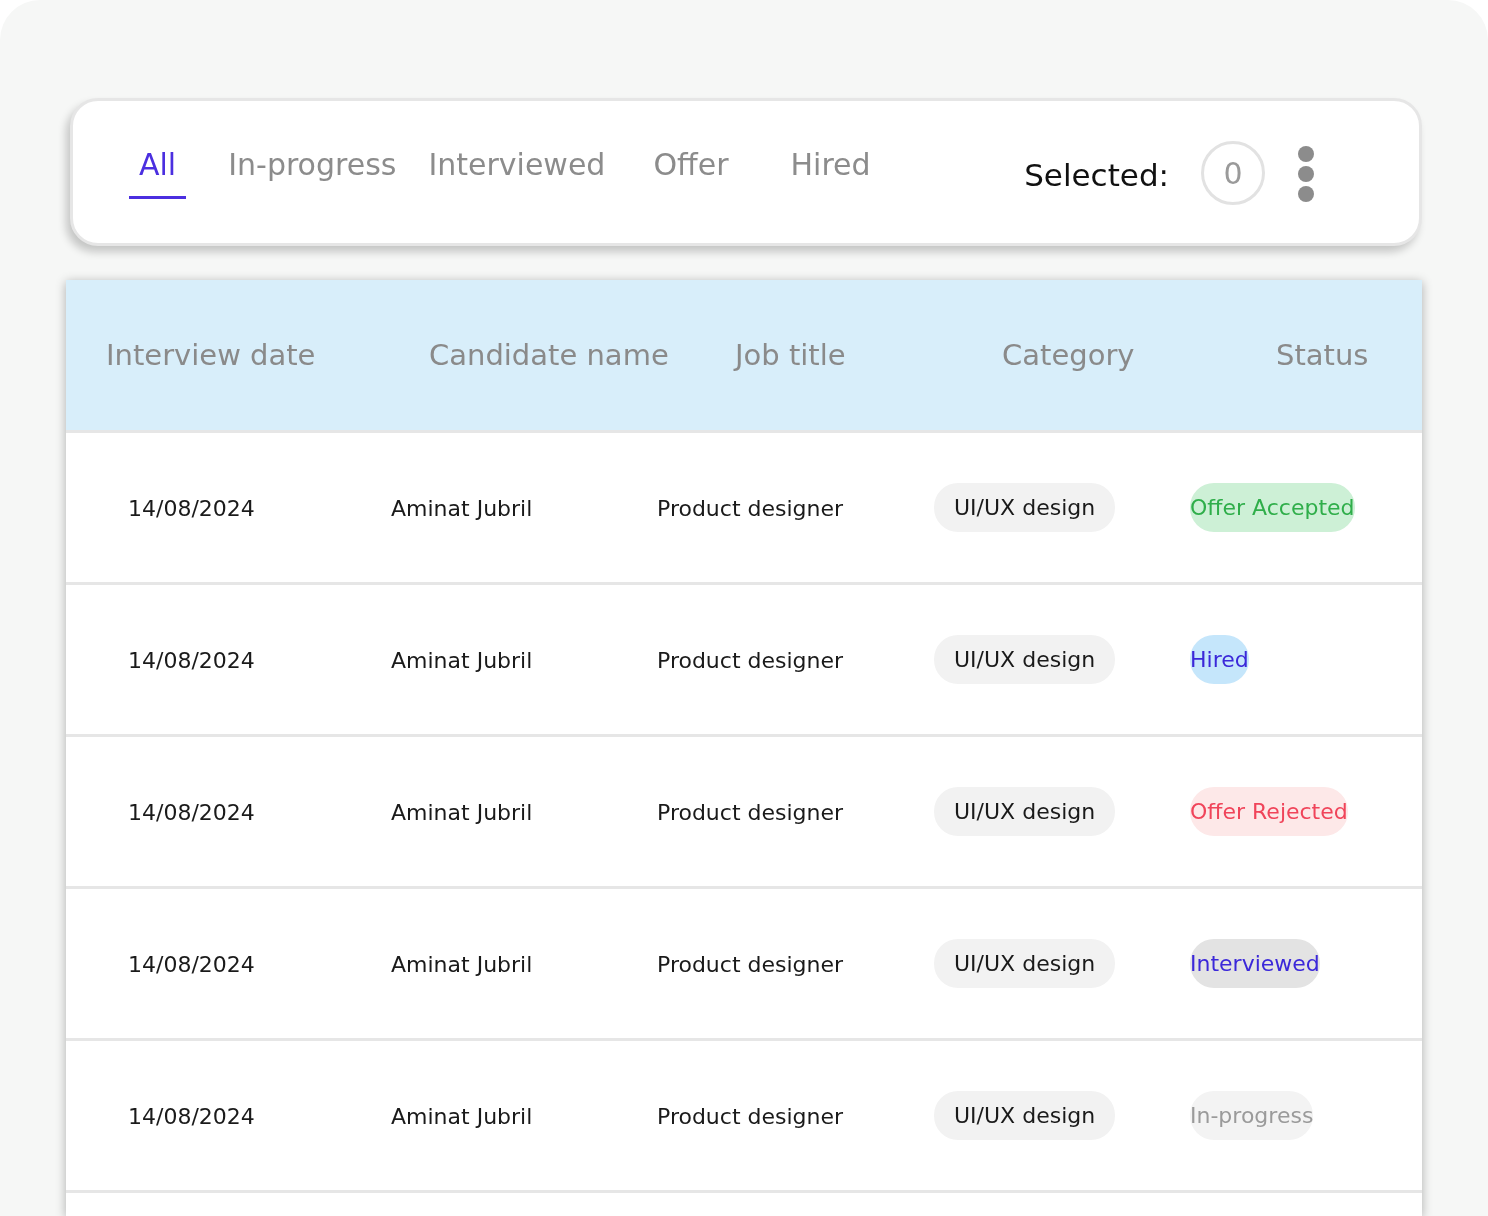  Describe the element at coordinates (1096, 175) in the screenshot. I see `selected-label: Selected:` at that location.